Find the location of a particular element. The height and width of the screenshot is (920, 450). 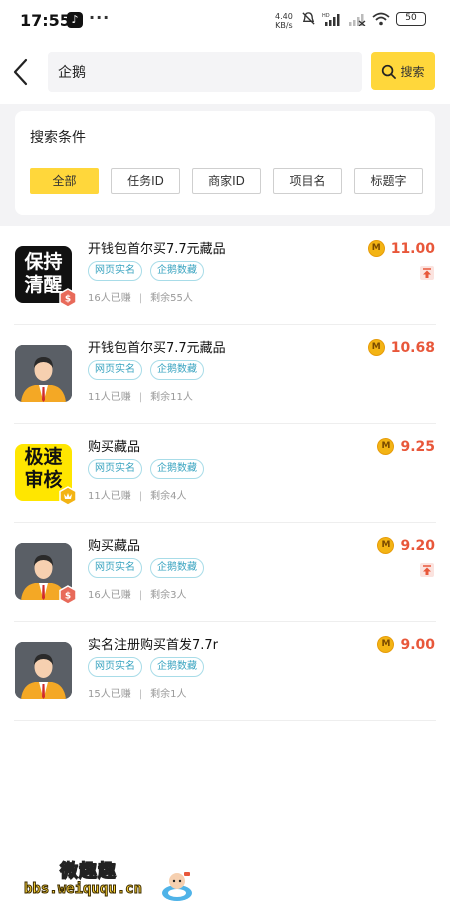

row-divider is located at coordinates (225, 720).